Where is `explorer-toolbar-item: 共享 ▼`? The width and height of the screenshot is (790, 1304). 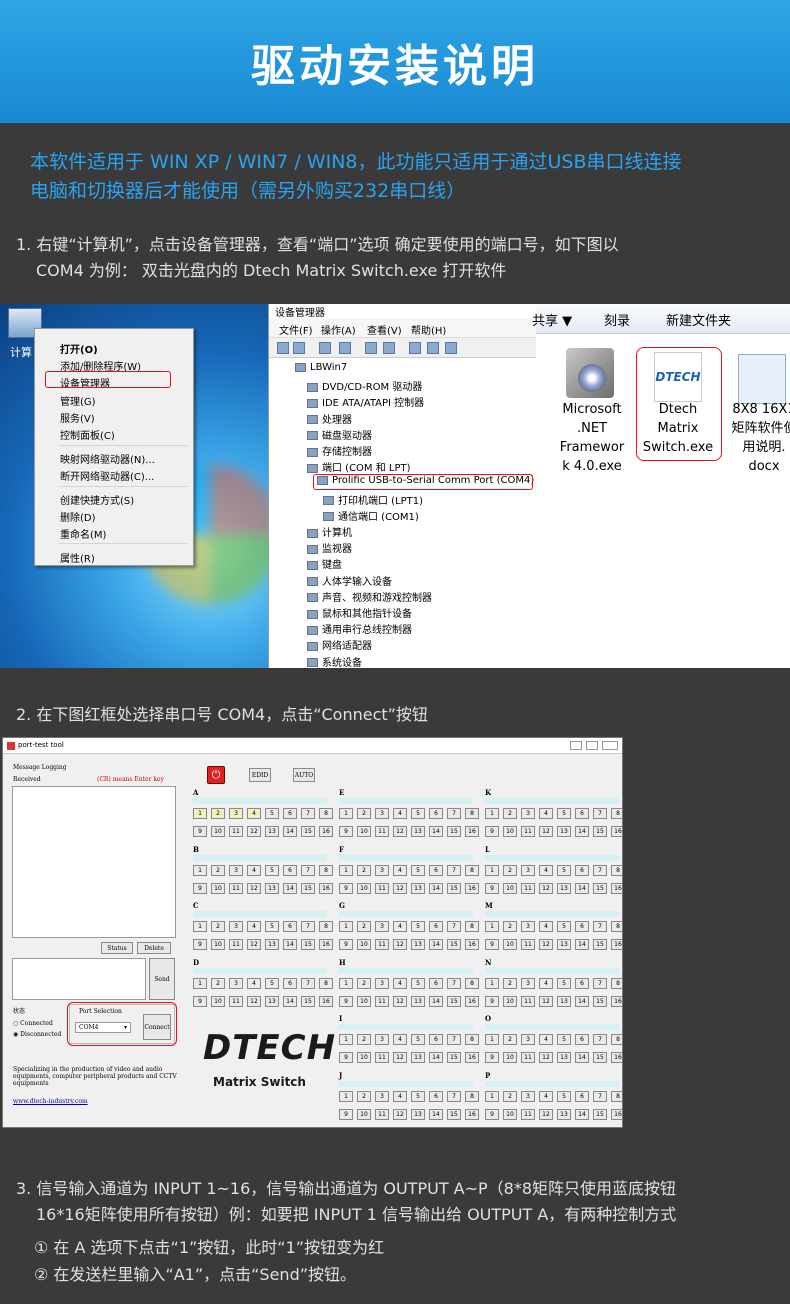 explorer-toolbar-item: 共享 ▼ is located at coordinates (552, 319).